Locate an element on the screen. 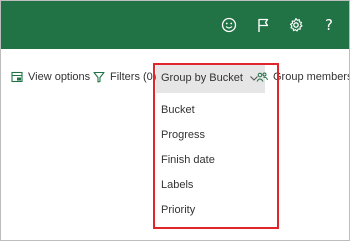 The height and width of the screenshot is (241, 350). group-members-button: Group members is located at coordinates (303, 77).